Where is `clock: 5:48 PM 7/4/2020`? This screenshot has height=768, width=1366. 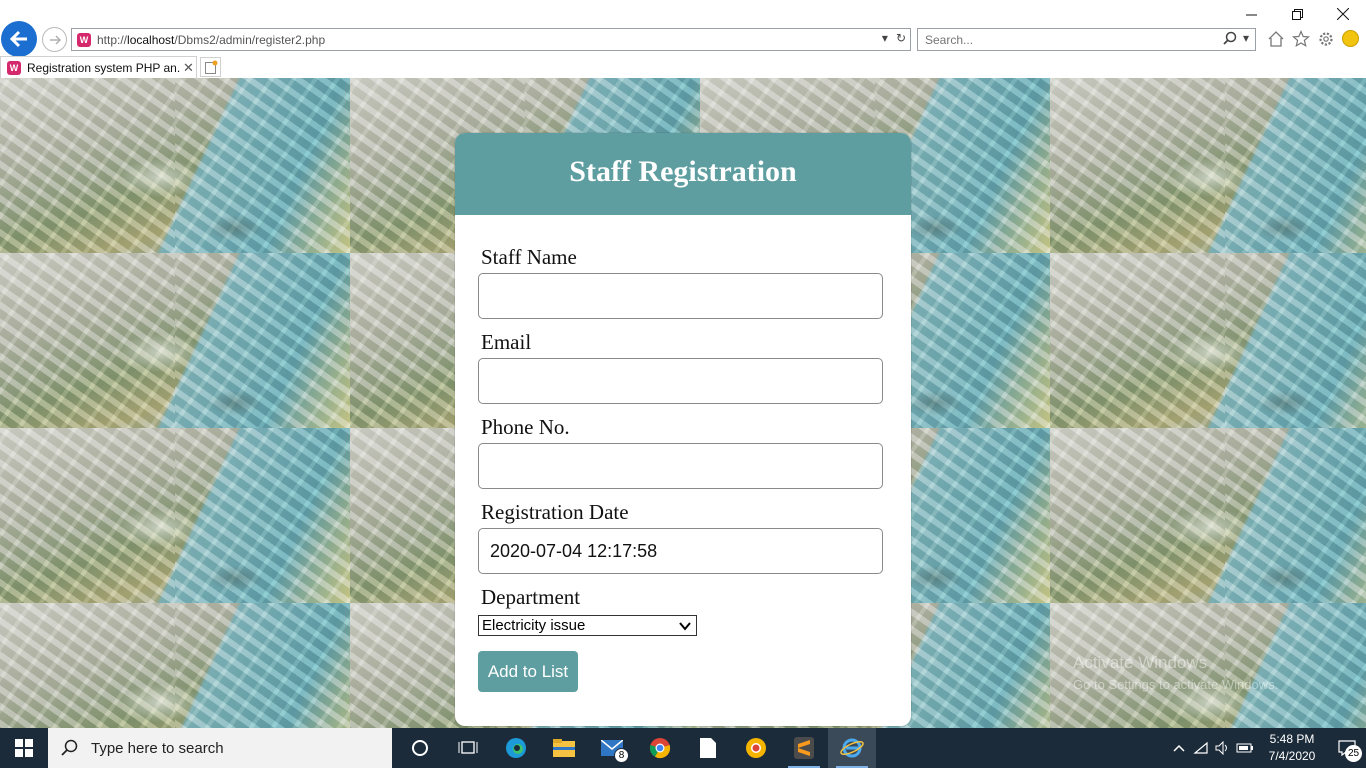
clock: 5:48 PM 7/4/2020 is located at coordinates (1292, 748).